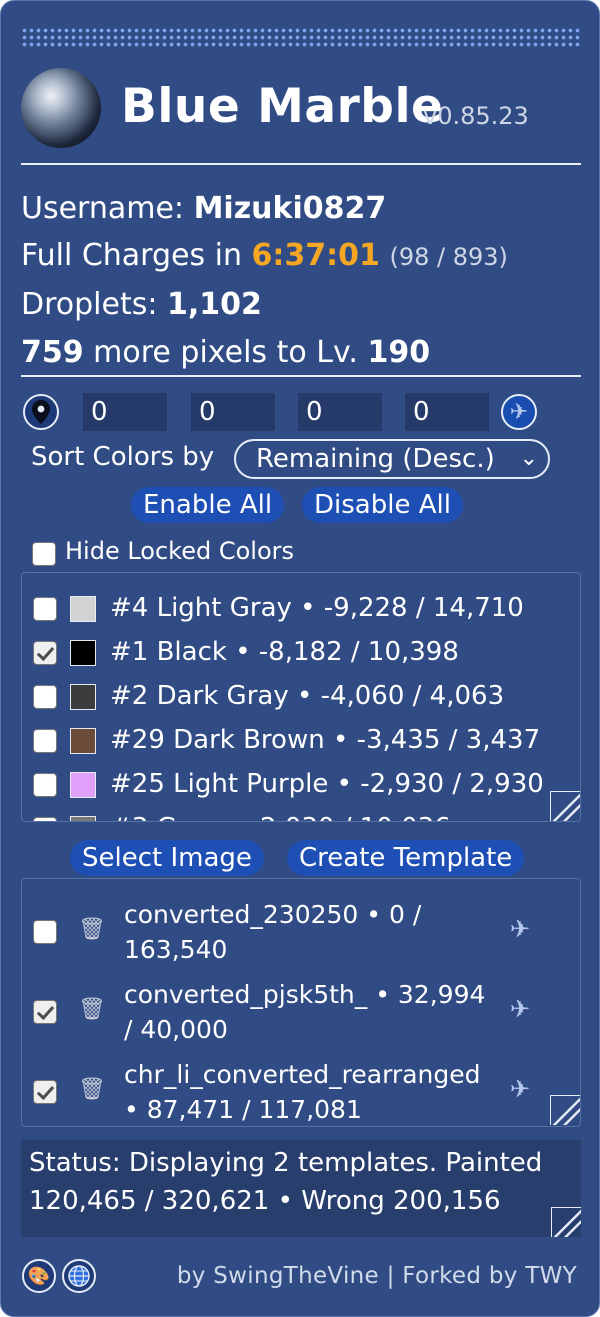 The height and width of the screenshot is (1317, 600). I want to click on credits: by SwingTheVine | Forked by TWY, so click(376, 1276).